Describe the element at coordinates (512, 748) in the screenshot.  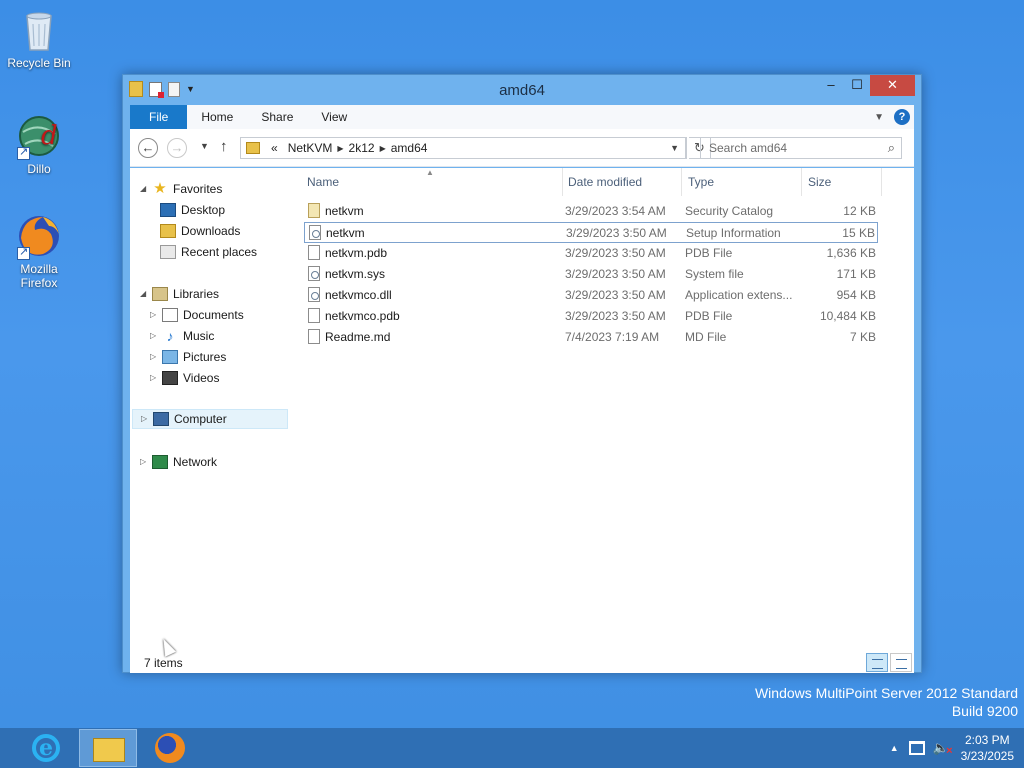
I see `taskbar: e ▲ 🔈 2:03 PM 3/23/2025` at that location.